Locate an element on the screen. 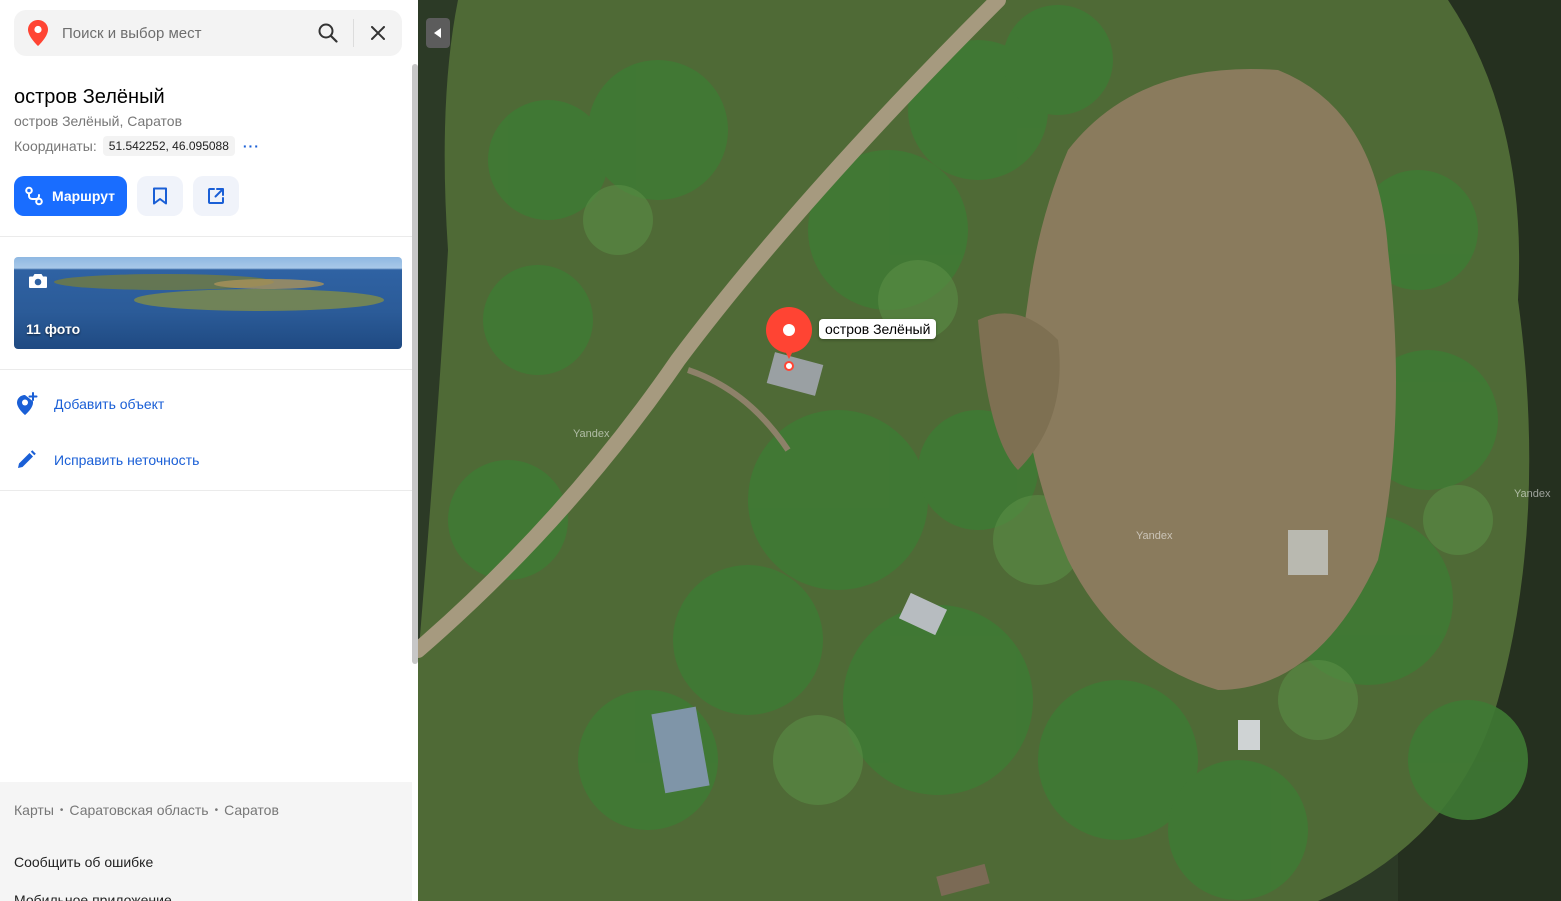 This screenshot has height=901, width=1561. breadcrumb-item: Карты is located at coordinates (34, 810).